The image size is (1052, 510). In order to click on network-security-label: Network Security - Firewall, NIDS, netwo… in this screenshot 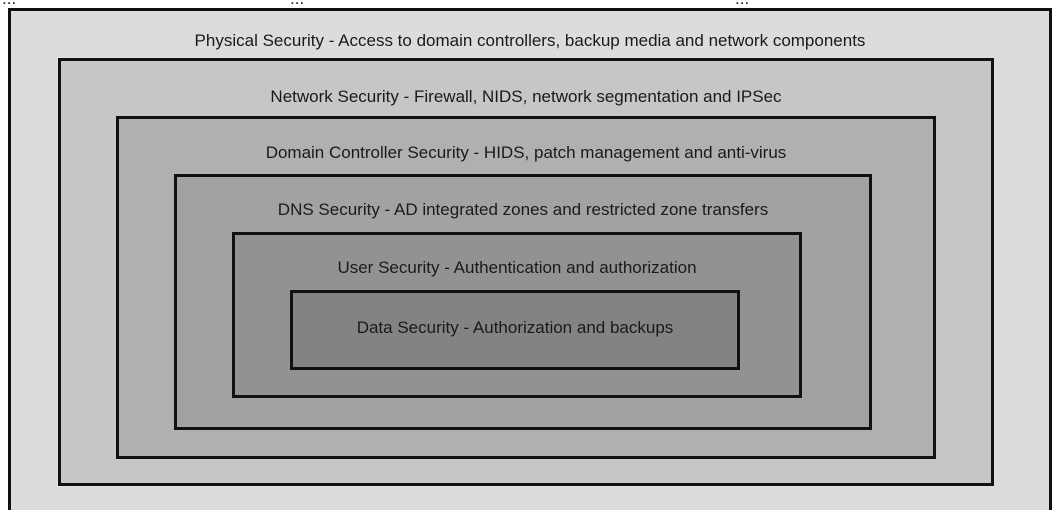, I will do `click(526, 96)`.